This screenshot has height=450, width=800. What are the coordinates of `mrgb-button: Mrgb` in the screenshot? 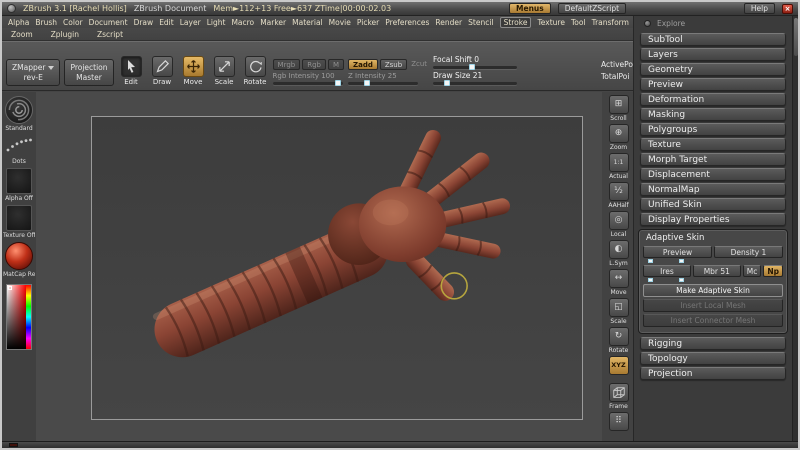 It's located at (286, 64).